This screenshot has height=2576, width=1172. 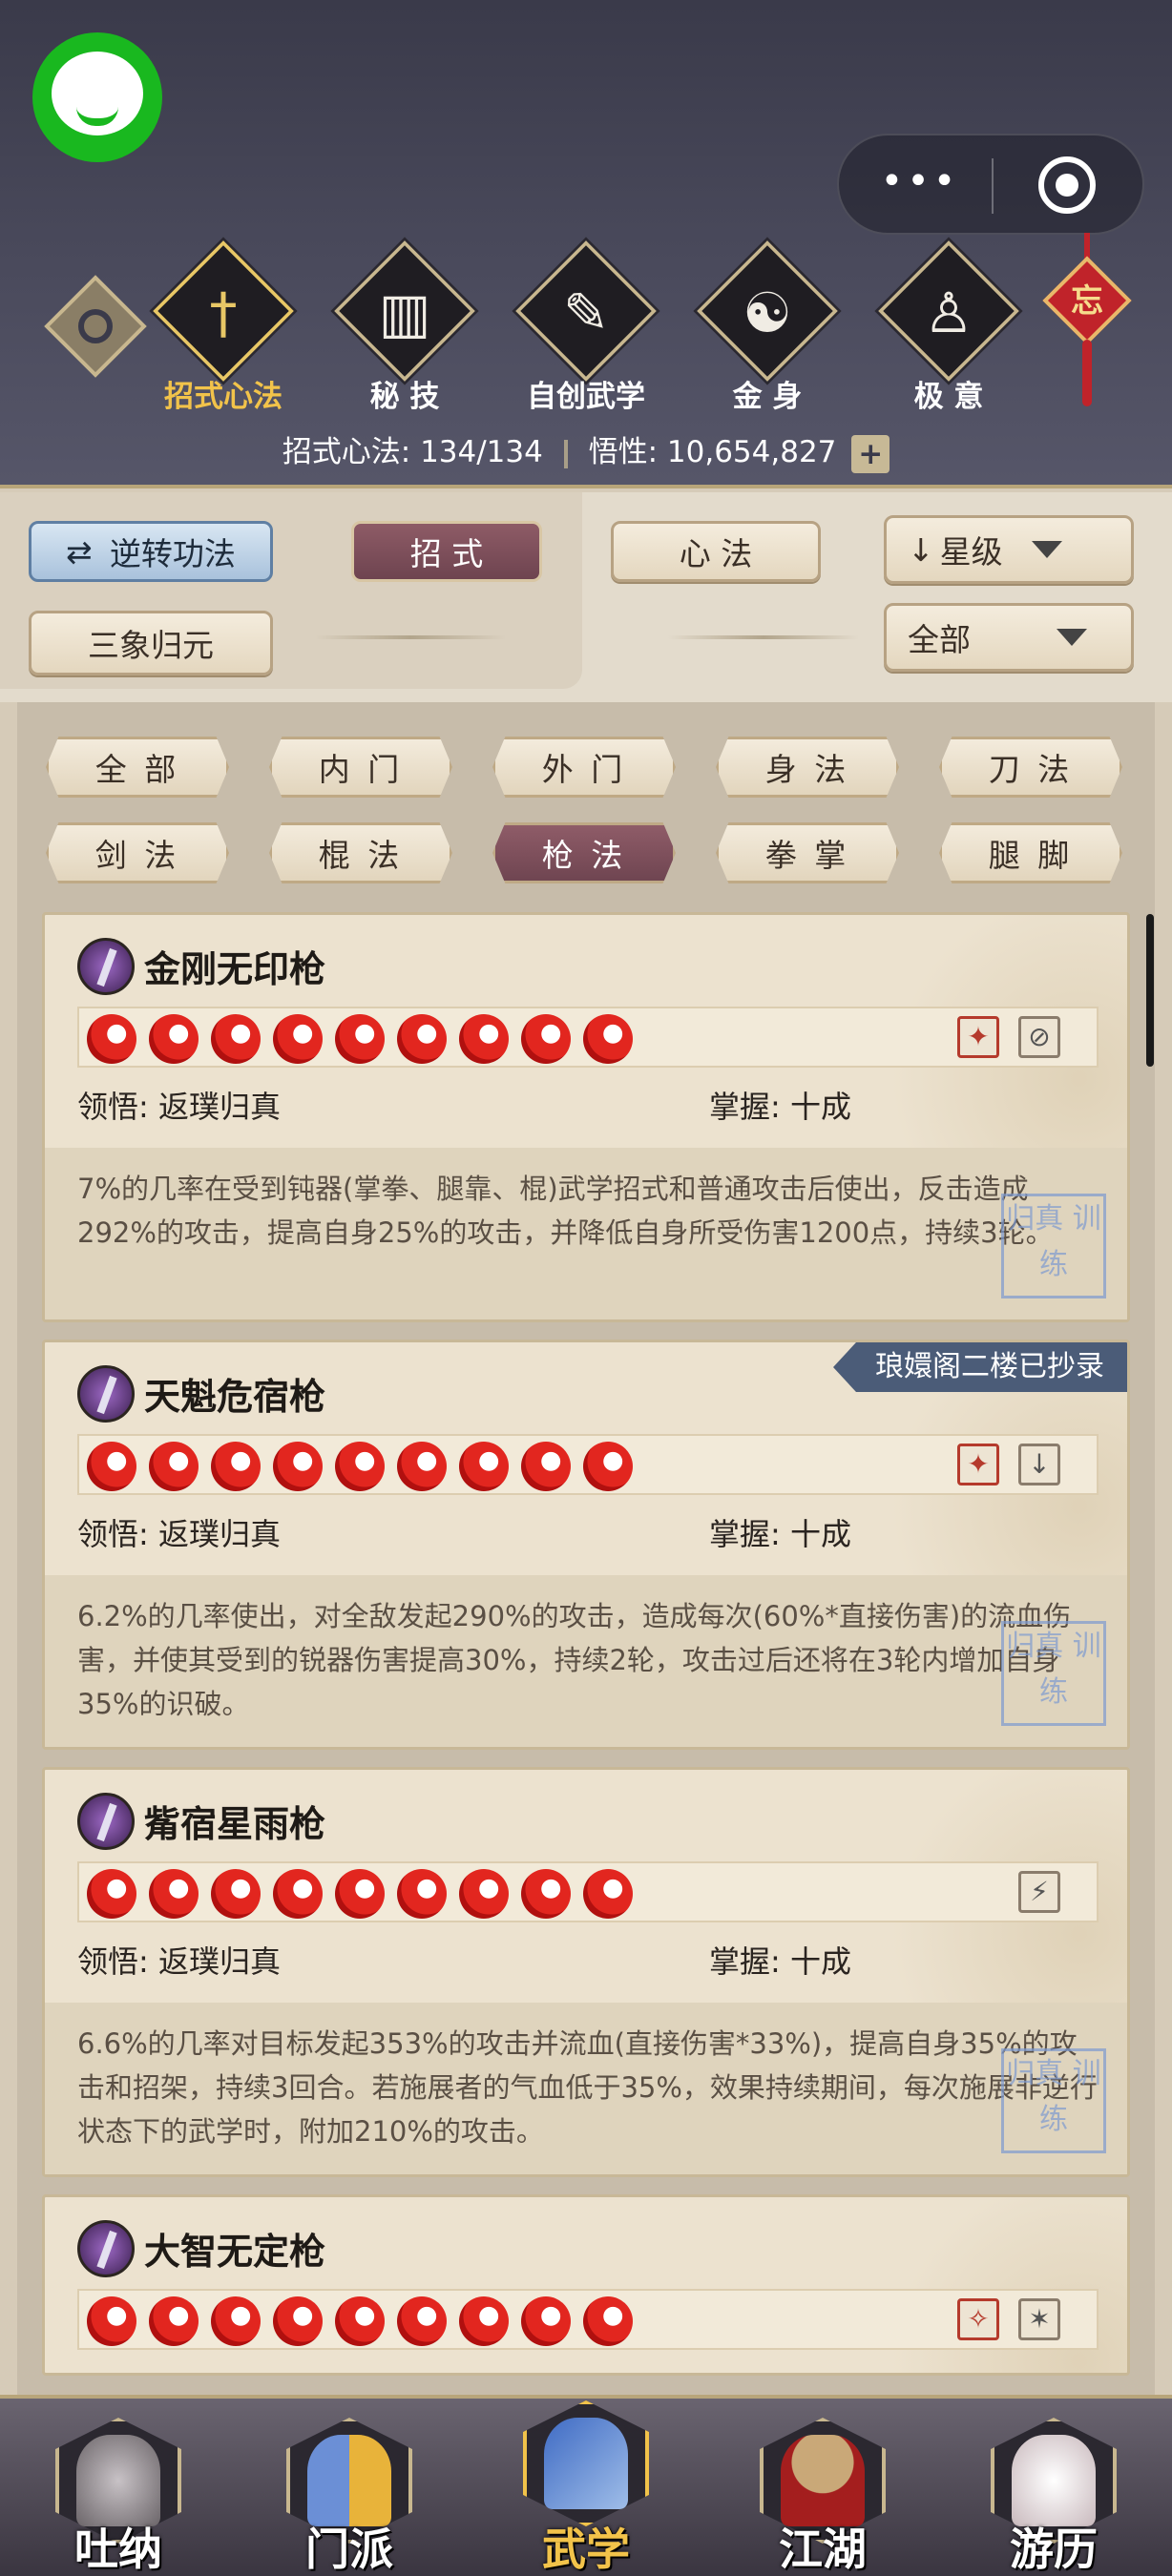 What do you see at coordinates (1009, 637) in the screenshot?
I see `filter-dropdown: 全部` at bounding box center [1009, 637].